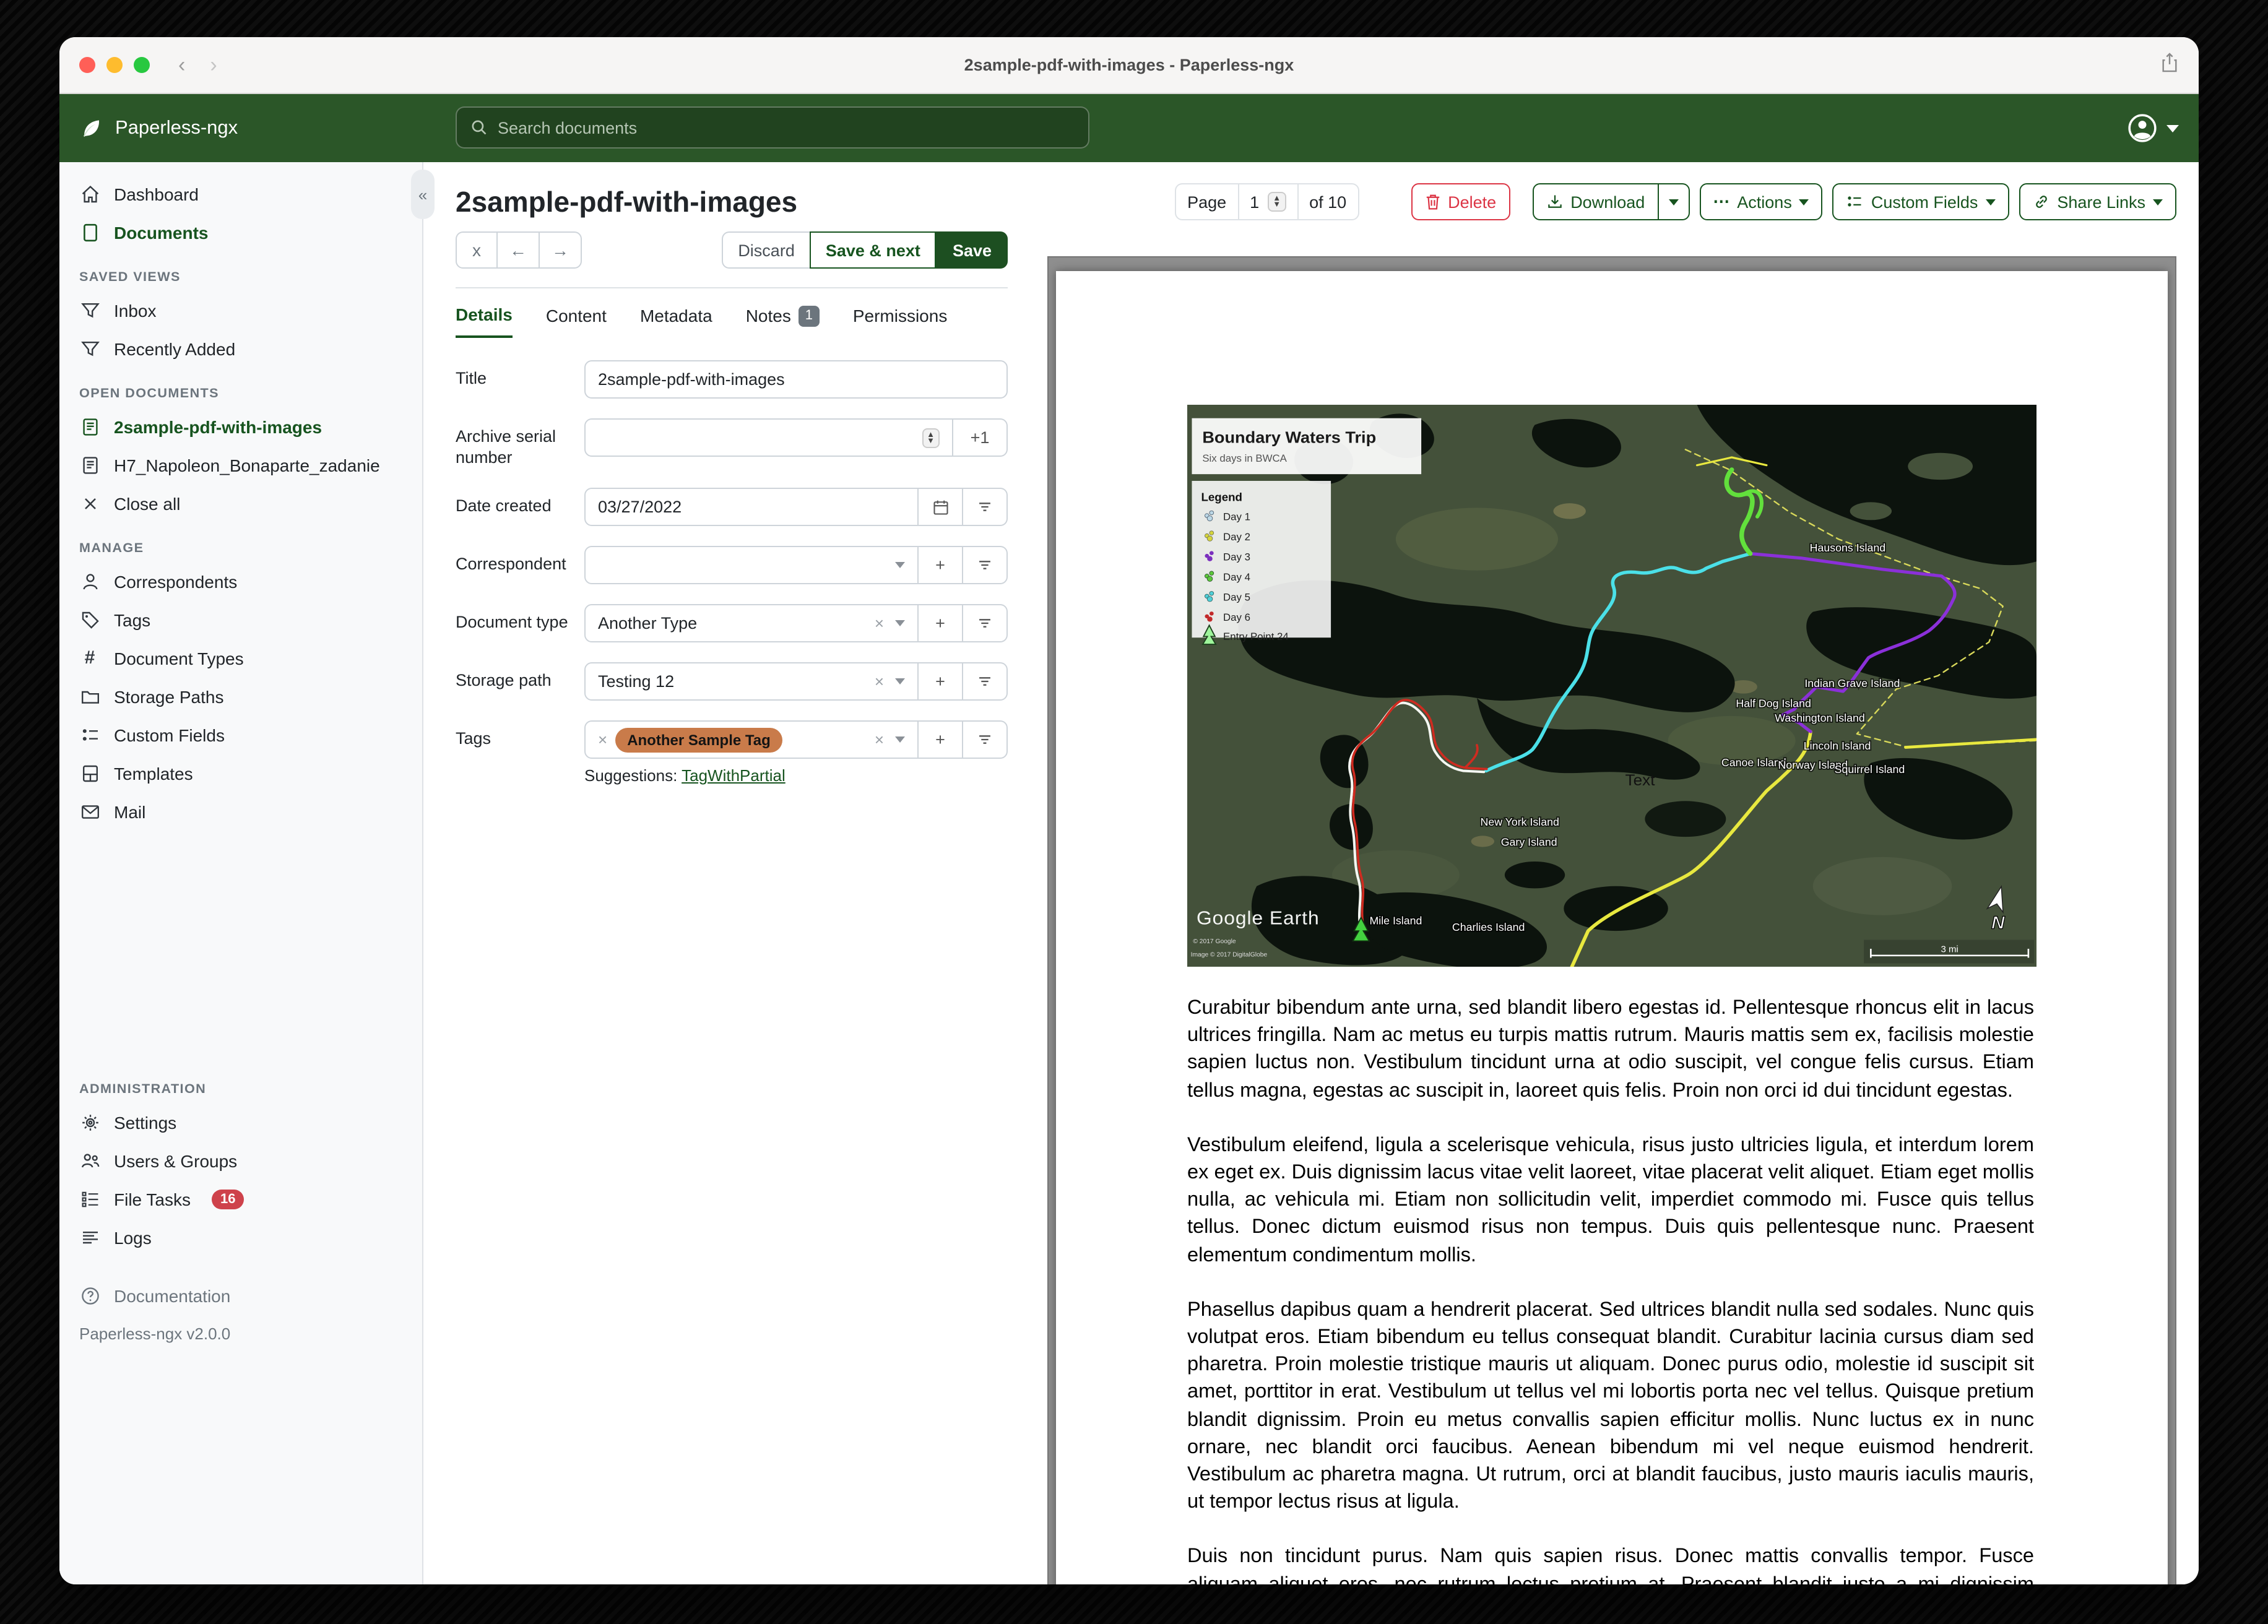 The width and height of the screenshot is (2268, 1624). I want to click on sidebar-item-open-doc-2: H7_Napoleon_Bonaparte_zadanie, so click(240, 465).